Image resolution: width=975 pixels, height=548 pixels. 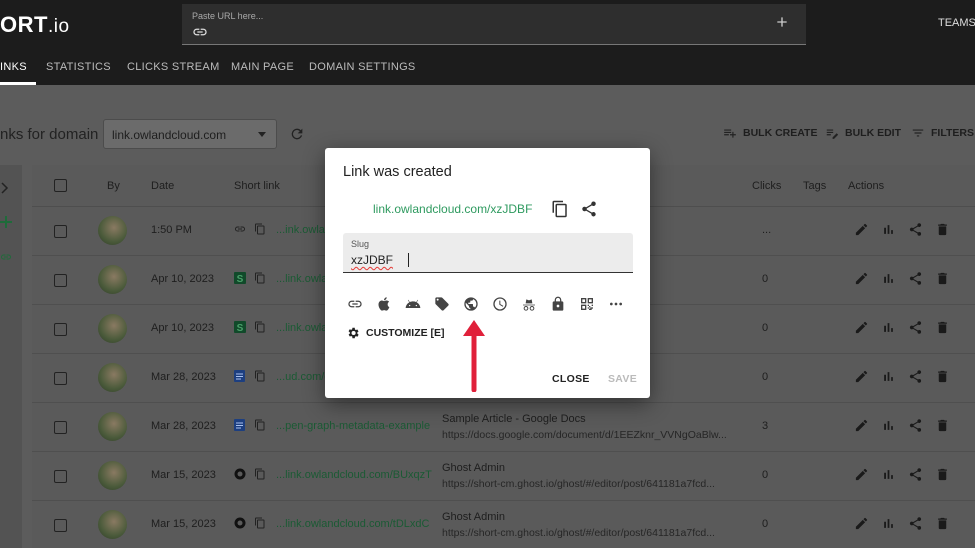 What do you see at coordinates (297, 134) in the screenshot?
I see `refresh-icon` at bounding box center [297, 134].